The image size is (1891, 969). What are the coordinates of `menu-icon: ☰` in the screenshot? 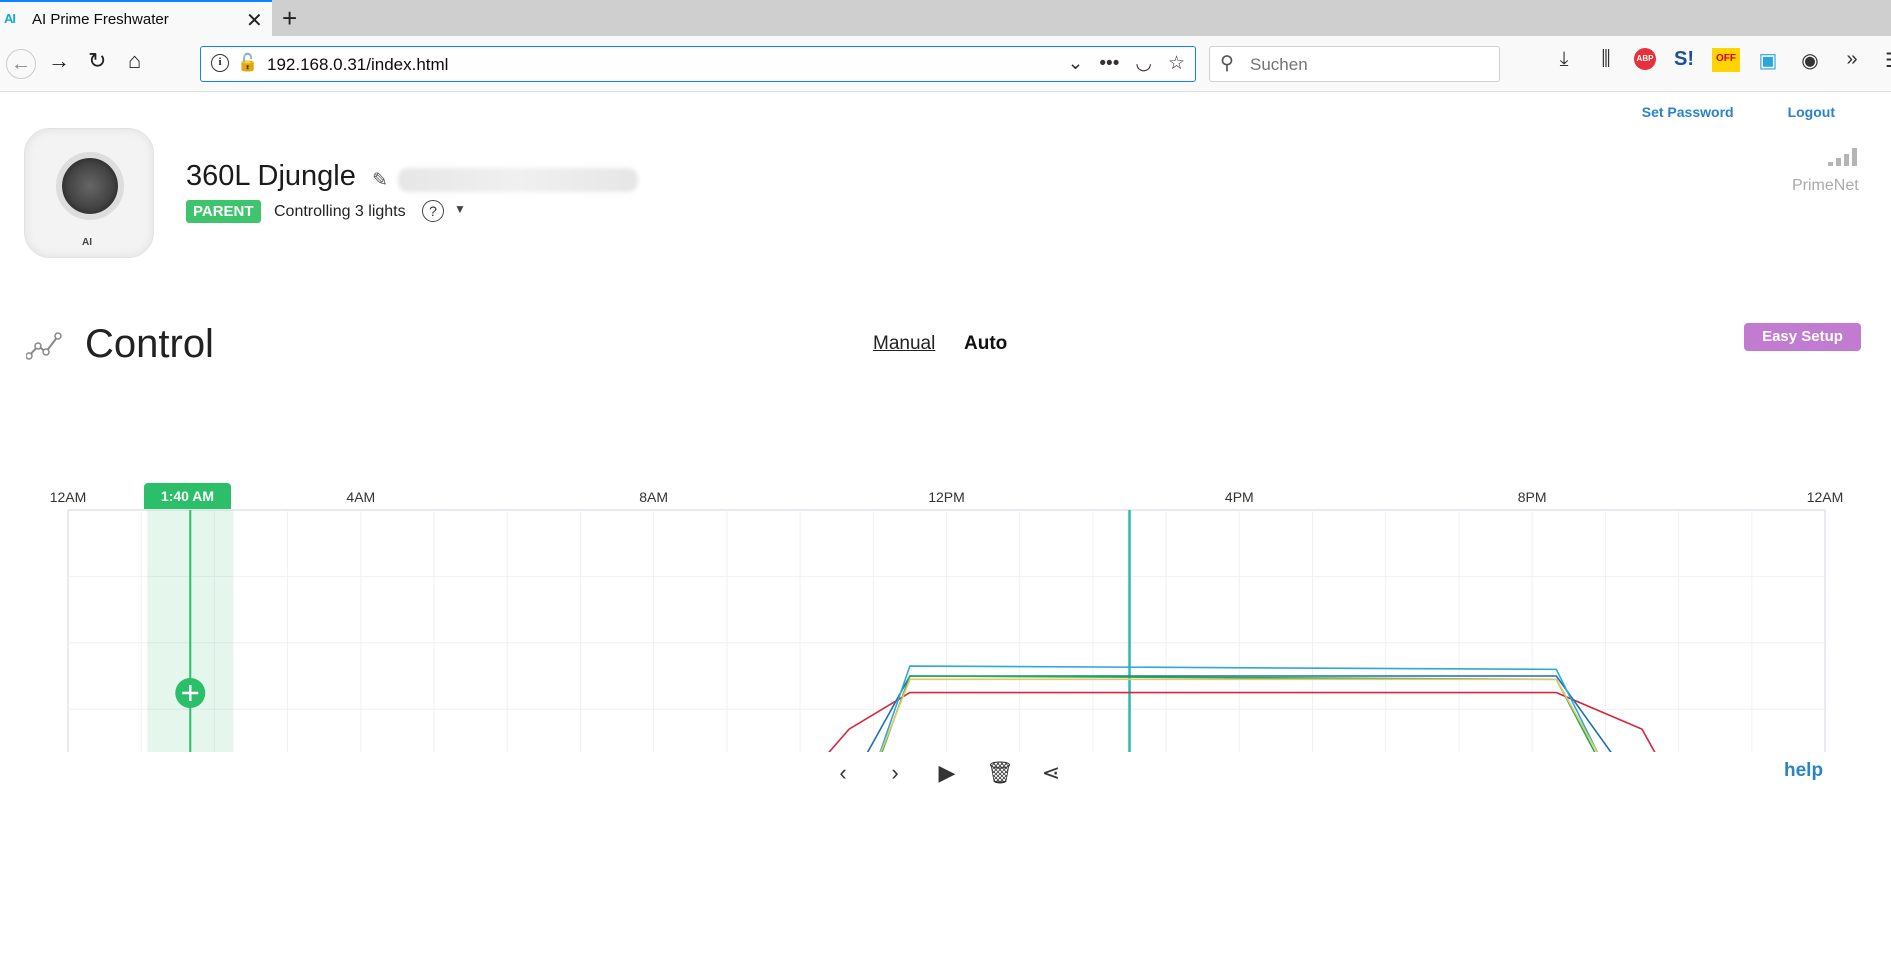 It's located at (1885, 60).